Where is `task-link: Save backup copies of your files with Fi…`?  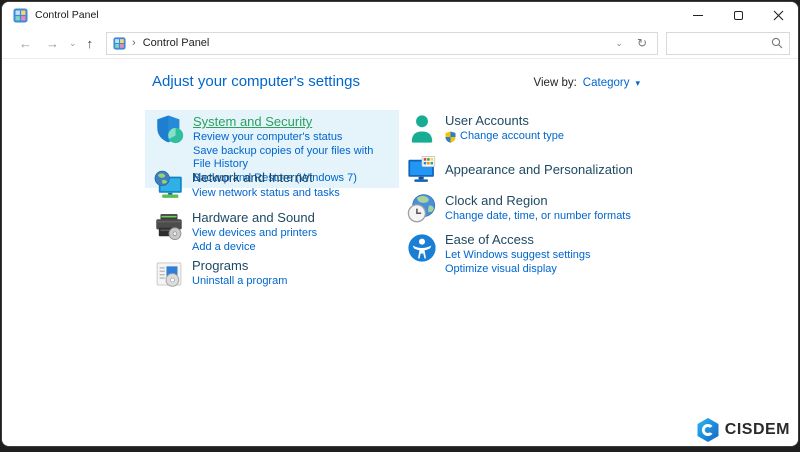 task-link: Save backup copies of your files with Fi… is located at coordinates (292, 158).